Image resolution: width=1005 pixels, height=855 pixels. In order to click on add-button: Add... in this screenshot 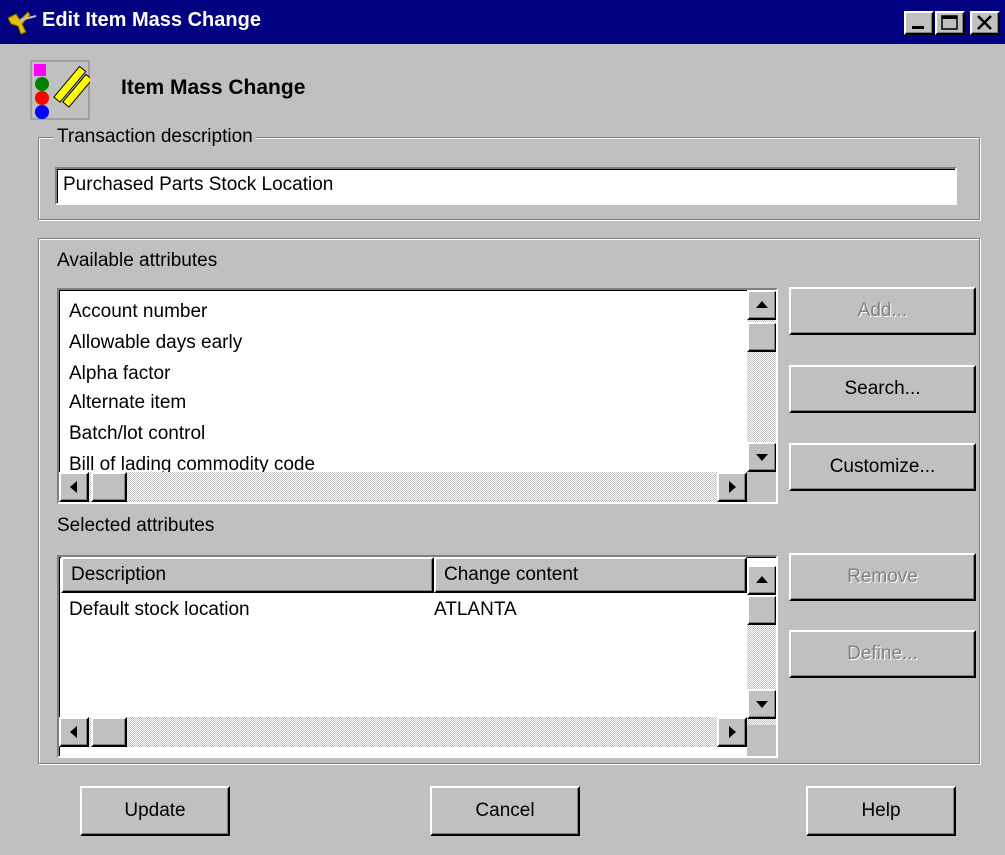, I will do `click(882, 311)`.